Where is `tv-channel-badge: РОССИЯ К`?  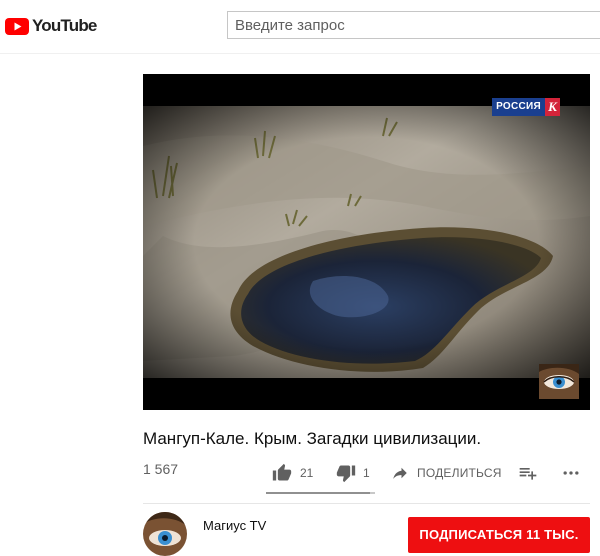 tv-channel-badge: РОССИЯ К is located at coordinates (526, 107).